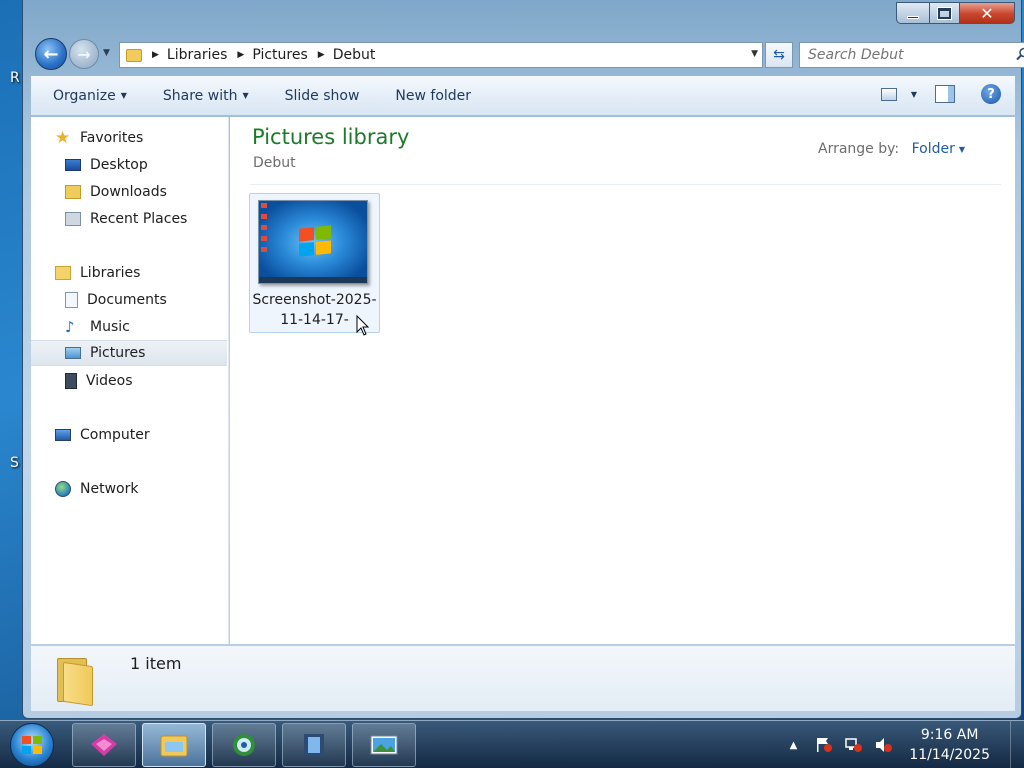 Image resolution: width=1024 pixels, height=768 pixels. What do you see at coordinates (110, 273) in the screenshot?
I see `nav-libraries-label: Libraries` at bounding box center [110, 273].